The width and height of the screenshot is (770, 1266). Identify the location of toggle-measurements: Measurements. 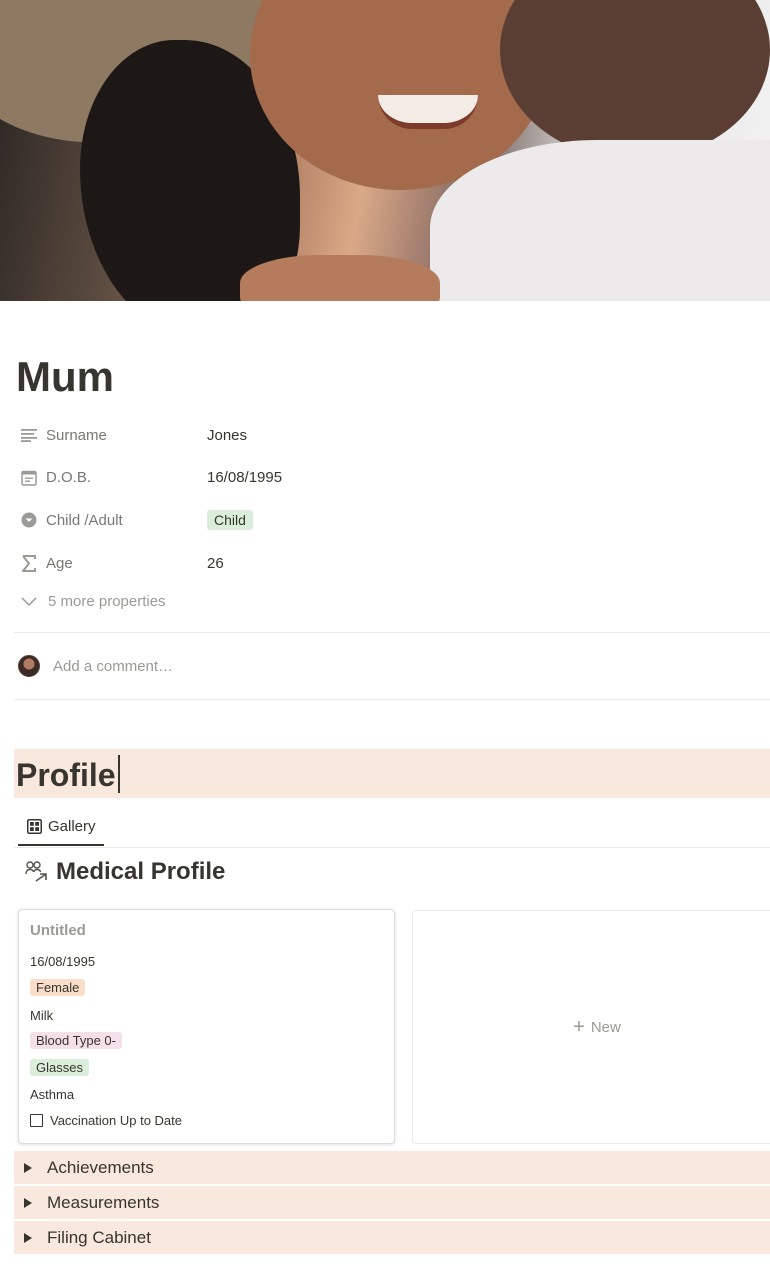
(392, 1202).